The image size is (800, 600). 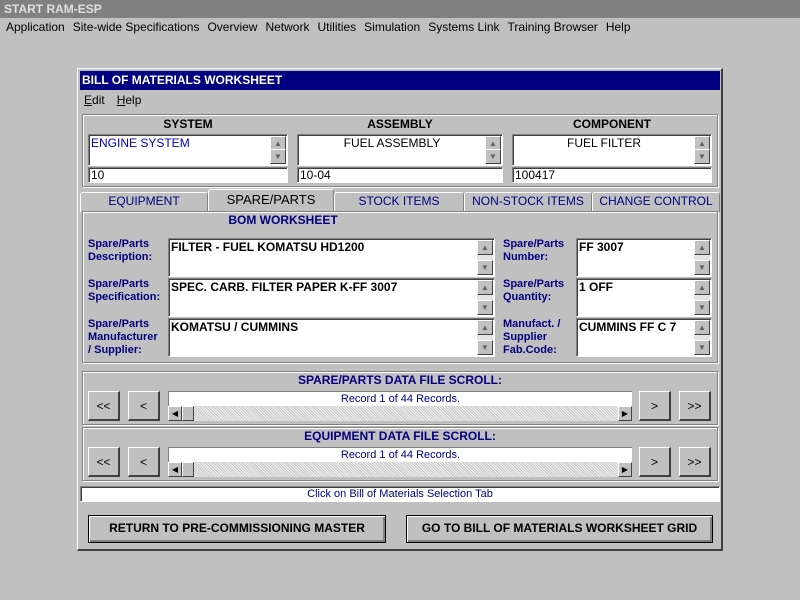 I want to click on equipment-next-button: >, so click(x=655, y=462).